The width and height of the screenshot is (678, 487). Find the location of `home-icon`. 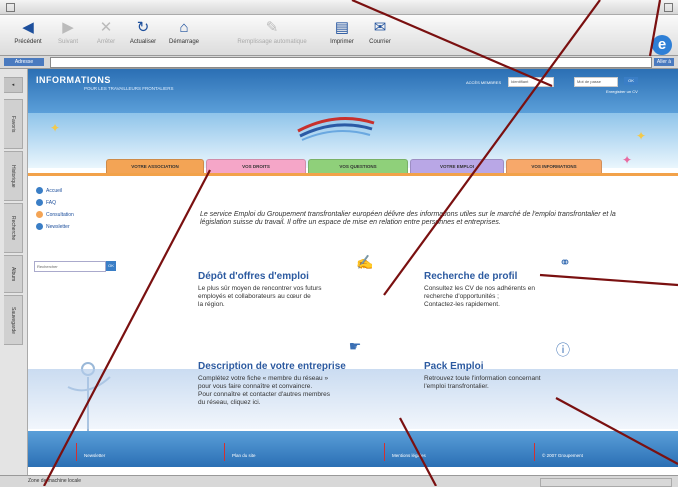

home-icon is located at coordinates (39, 191).